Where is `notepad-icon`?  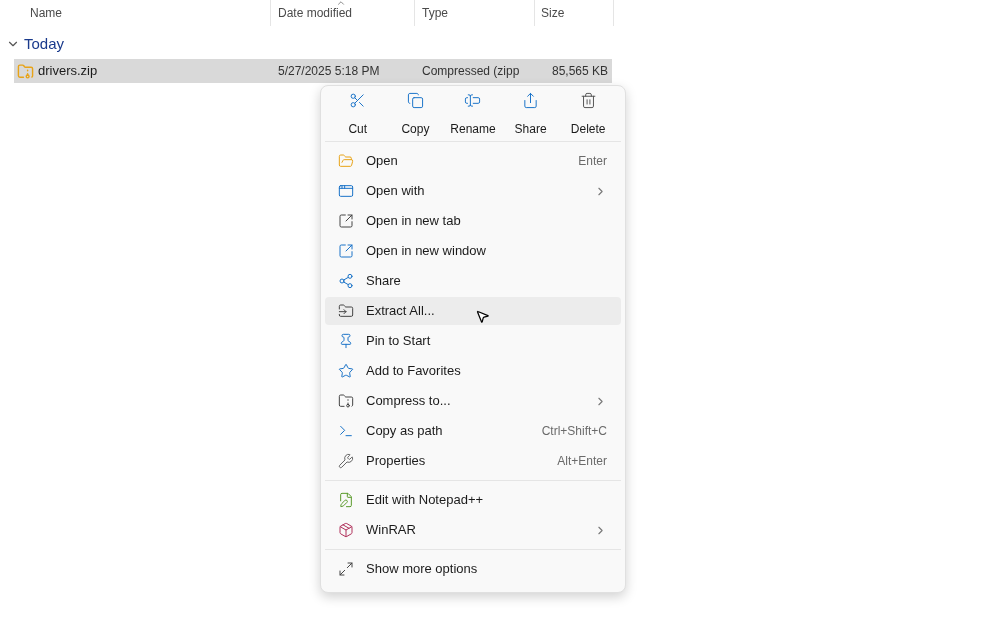 notepad-icon is located at coordinates (346, 500).